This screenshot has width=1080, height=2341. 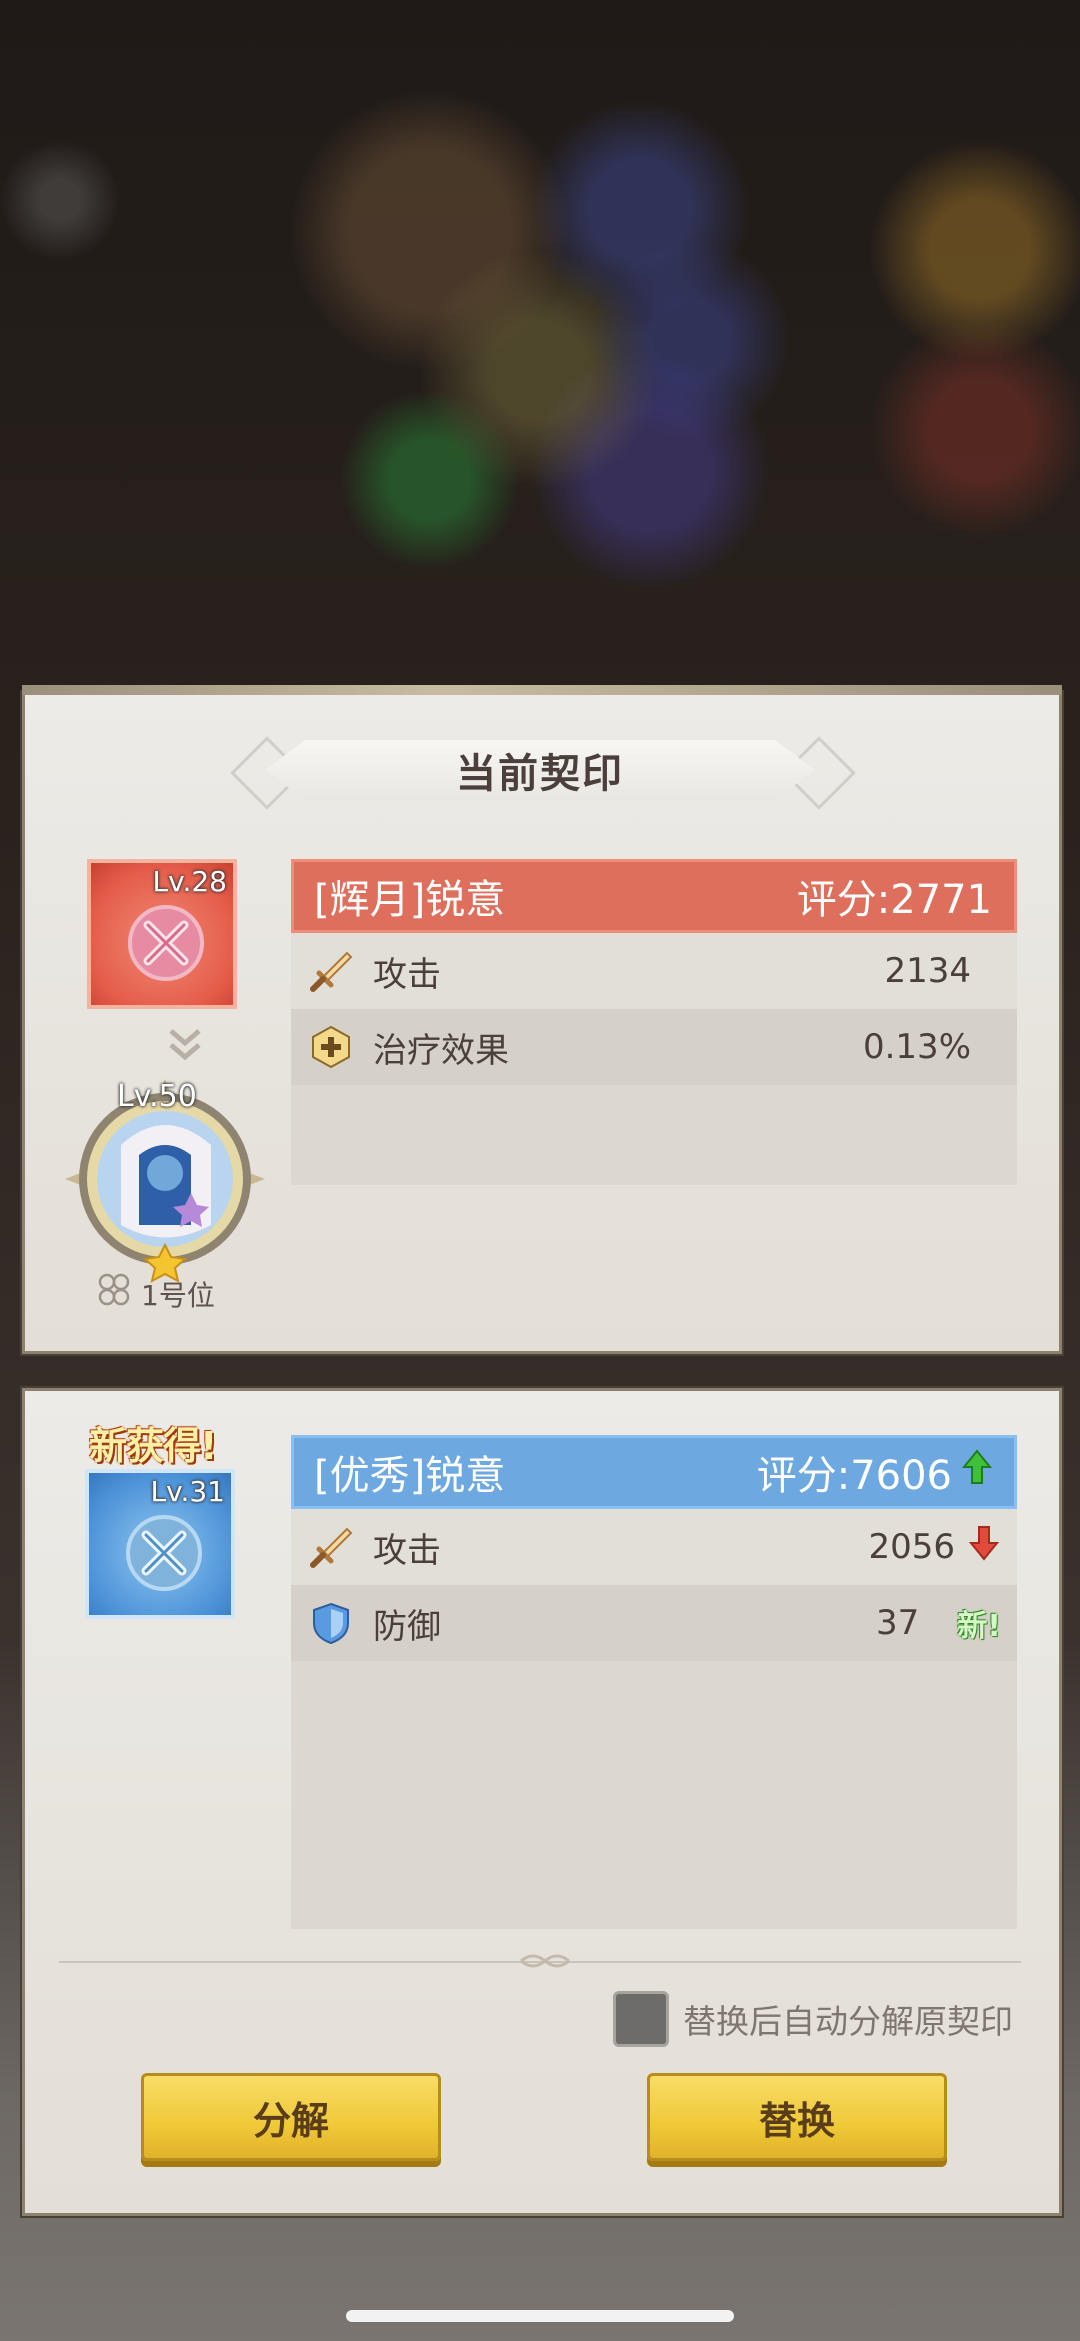 What do you see at coordinates (916, 1047) in the screenshot?
I see `stat-value: 0.13%` at bounding box center [916, 1047].